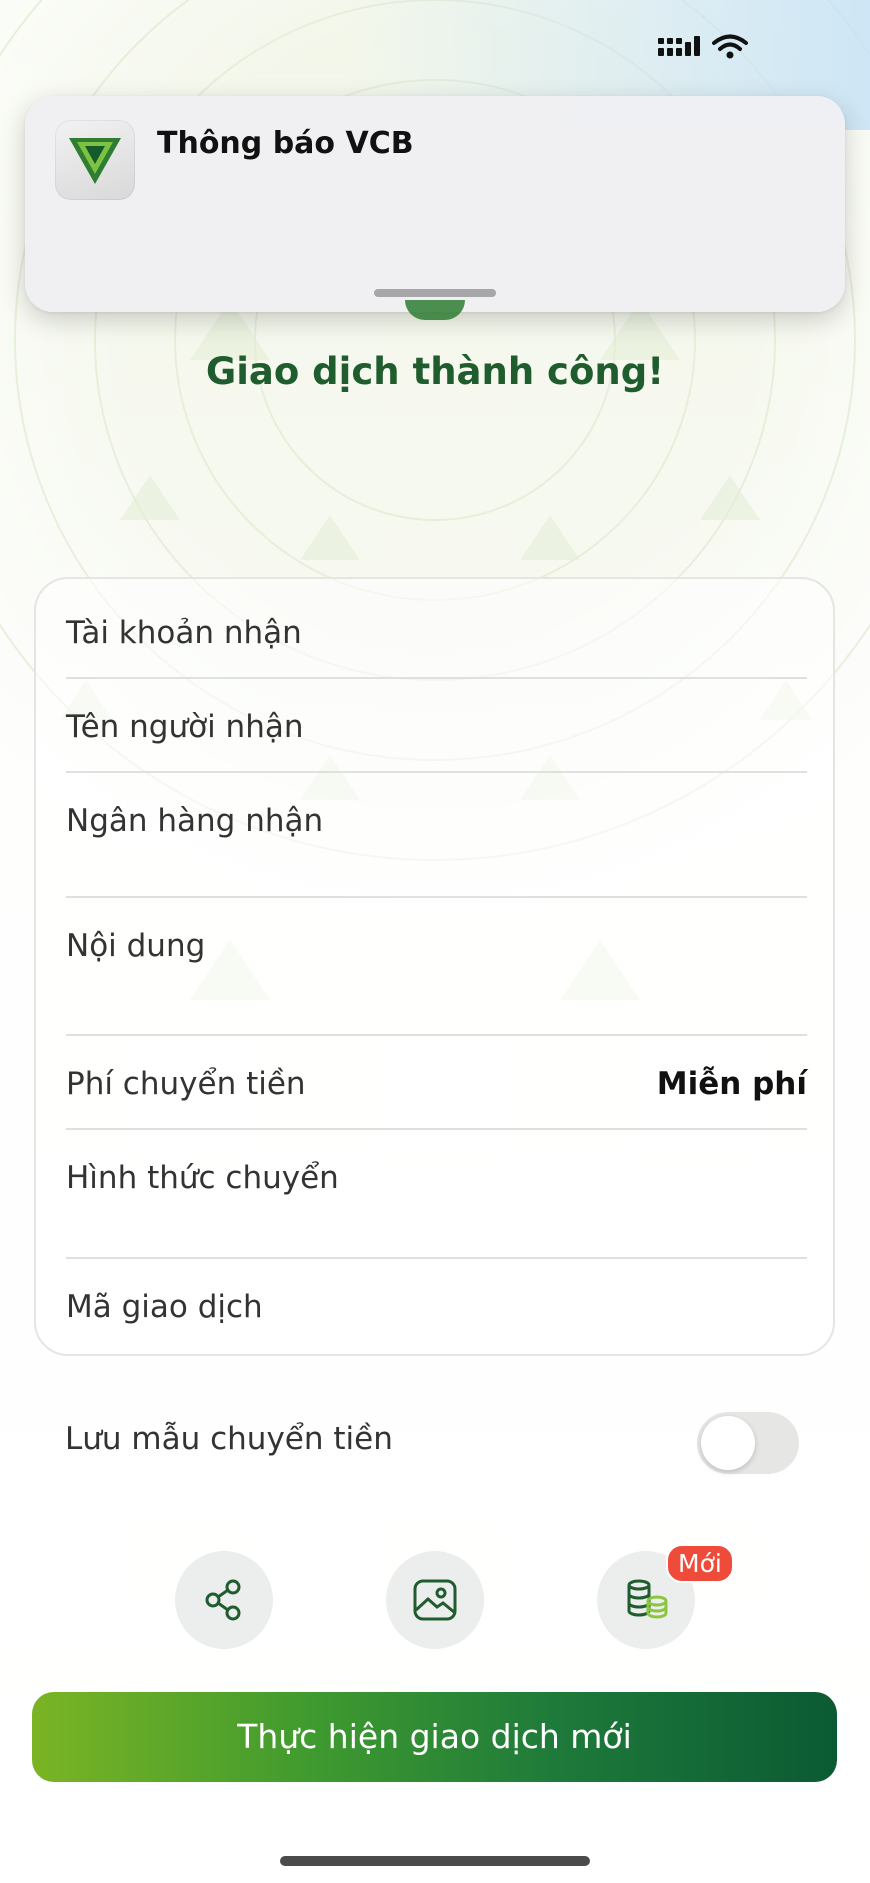 The width and height of the screenshot is (870, 1883). Describe the element at coordinates (436, 629) in the screenshot. I see `detail-row-receiver-account: Tài khoản nhận` at that location.